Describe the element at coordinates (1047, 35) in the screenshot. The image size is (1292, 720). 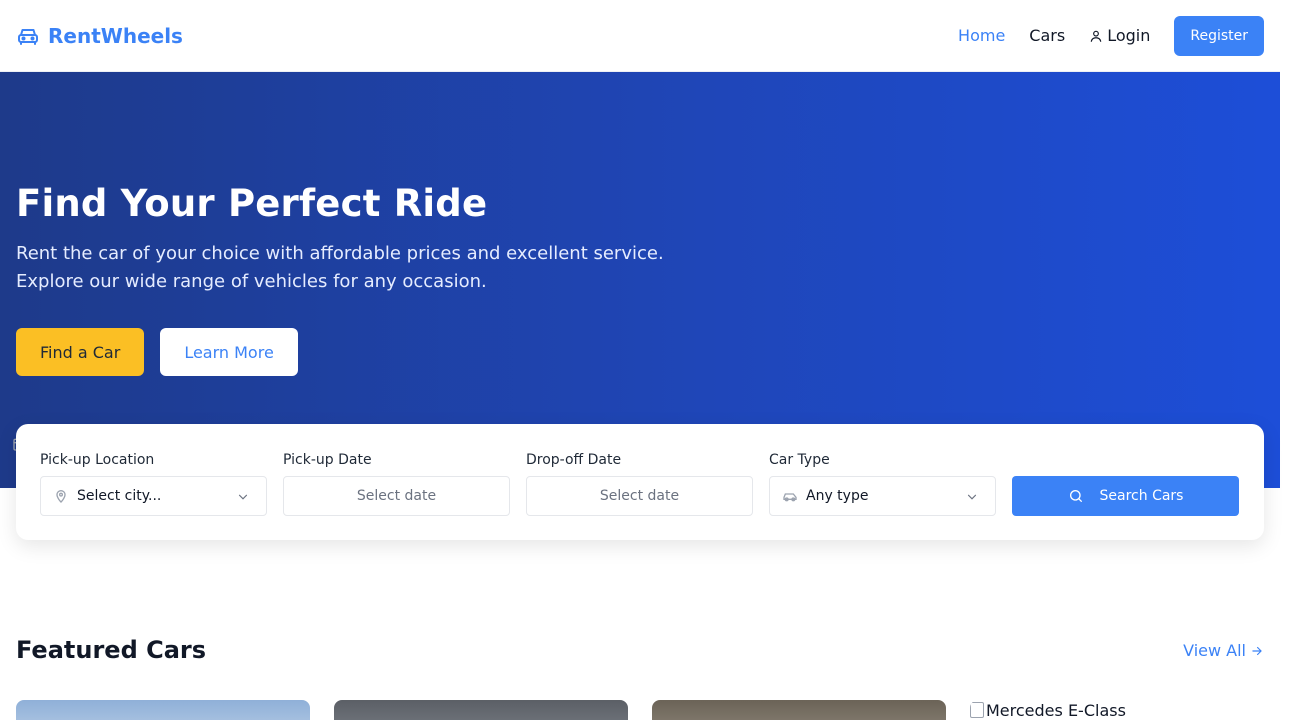
I see `nav-cars-link: Cars` at that location.